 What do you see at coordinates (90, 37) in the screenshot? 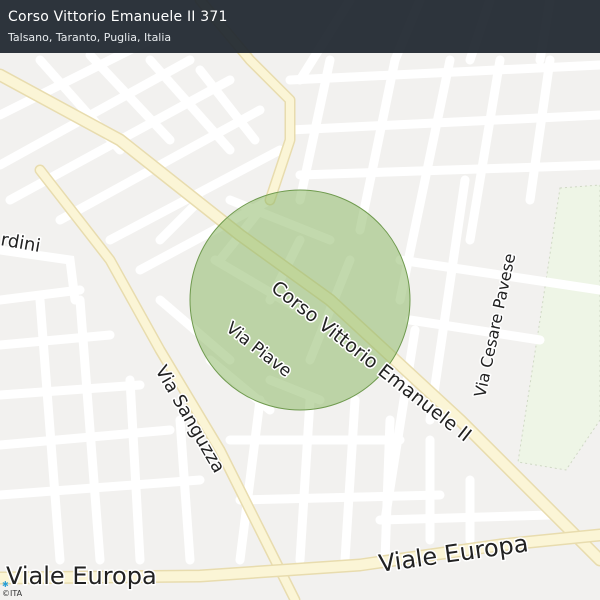
I see `address-subtitle: Talsano, Taranto, Puglia, Italia` at bounding box center [90, 37].